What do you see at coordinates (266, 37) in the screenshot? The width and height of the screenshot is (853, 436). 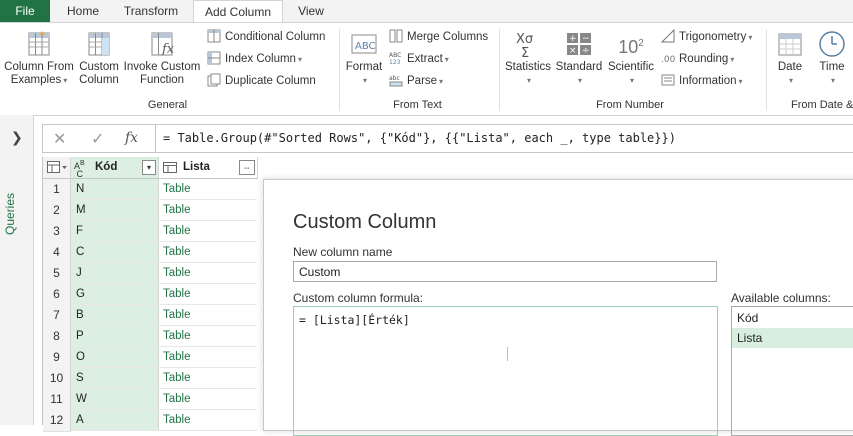 I see `conditional-column-button: Conditional Column` at bounding box center [266, 37].